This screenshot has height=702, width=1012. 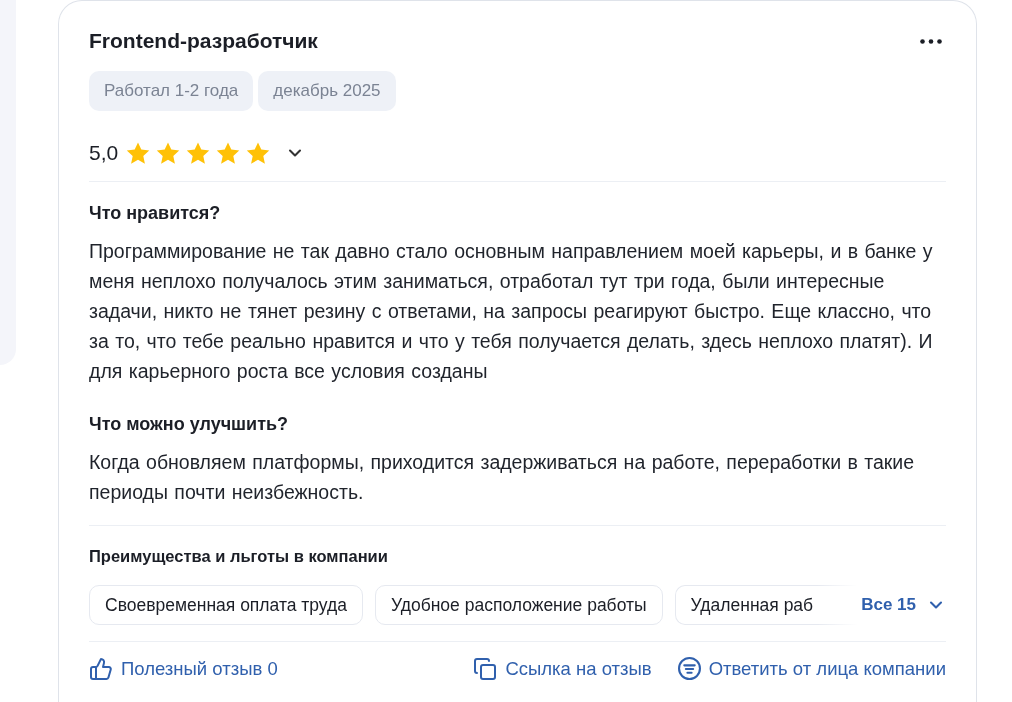 What do you see at coordinates (239, 556) in the screenshot?
I see `benefits-heading: Преимущества и льготы в компании` at bounding box center [239, 556].